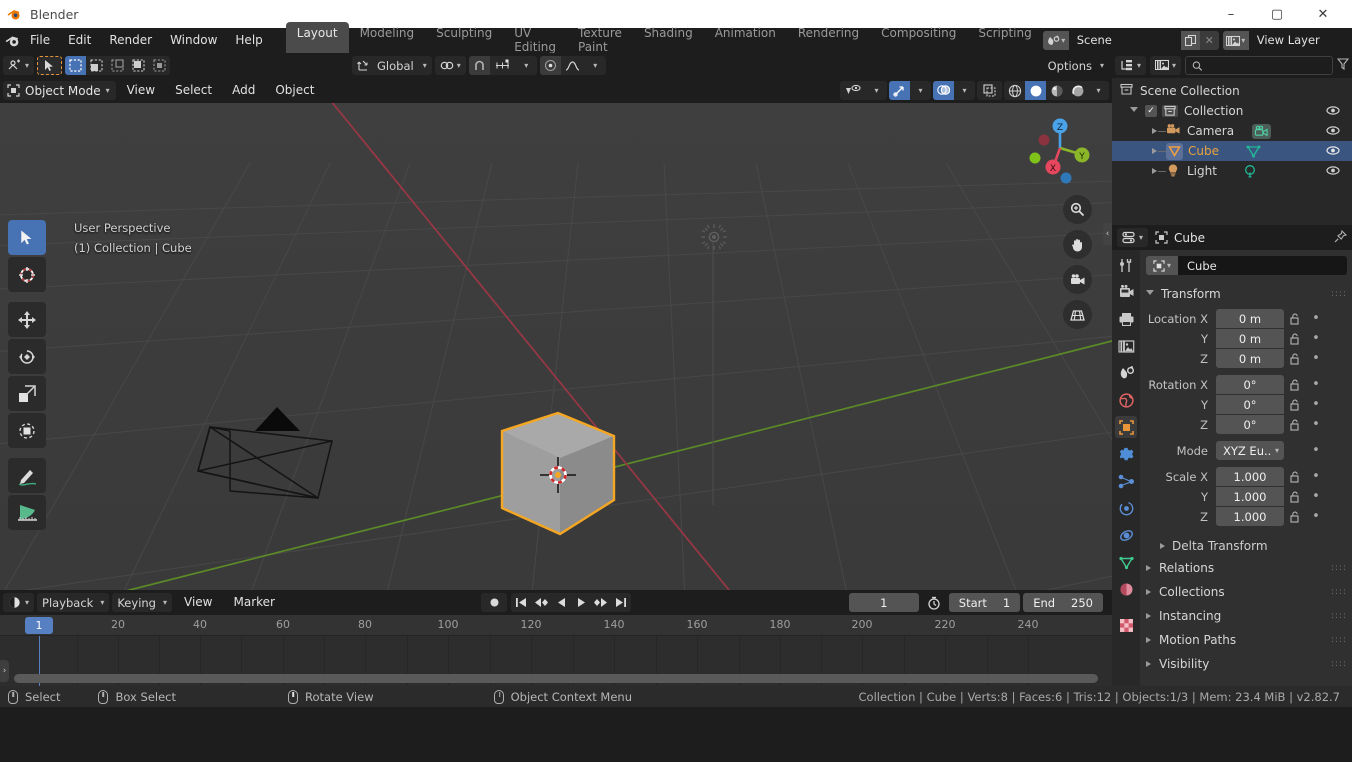 The height and width of the screenshot is (762, 1352). I want to click on rotation-x-field: 0°, so click(1250, 384).